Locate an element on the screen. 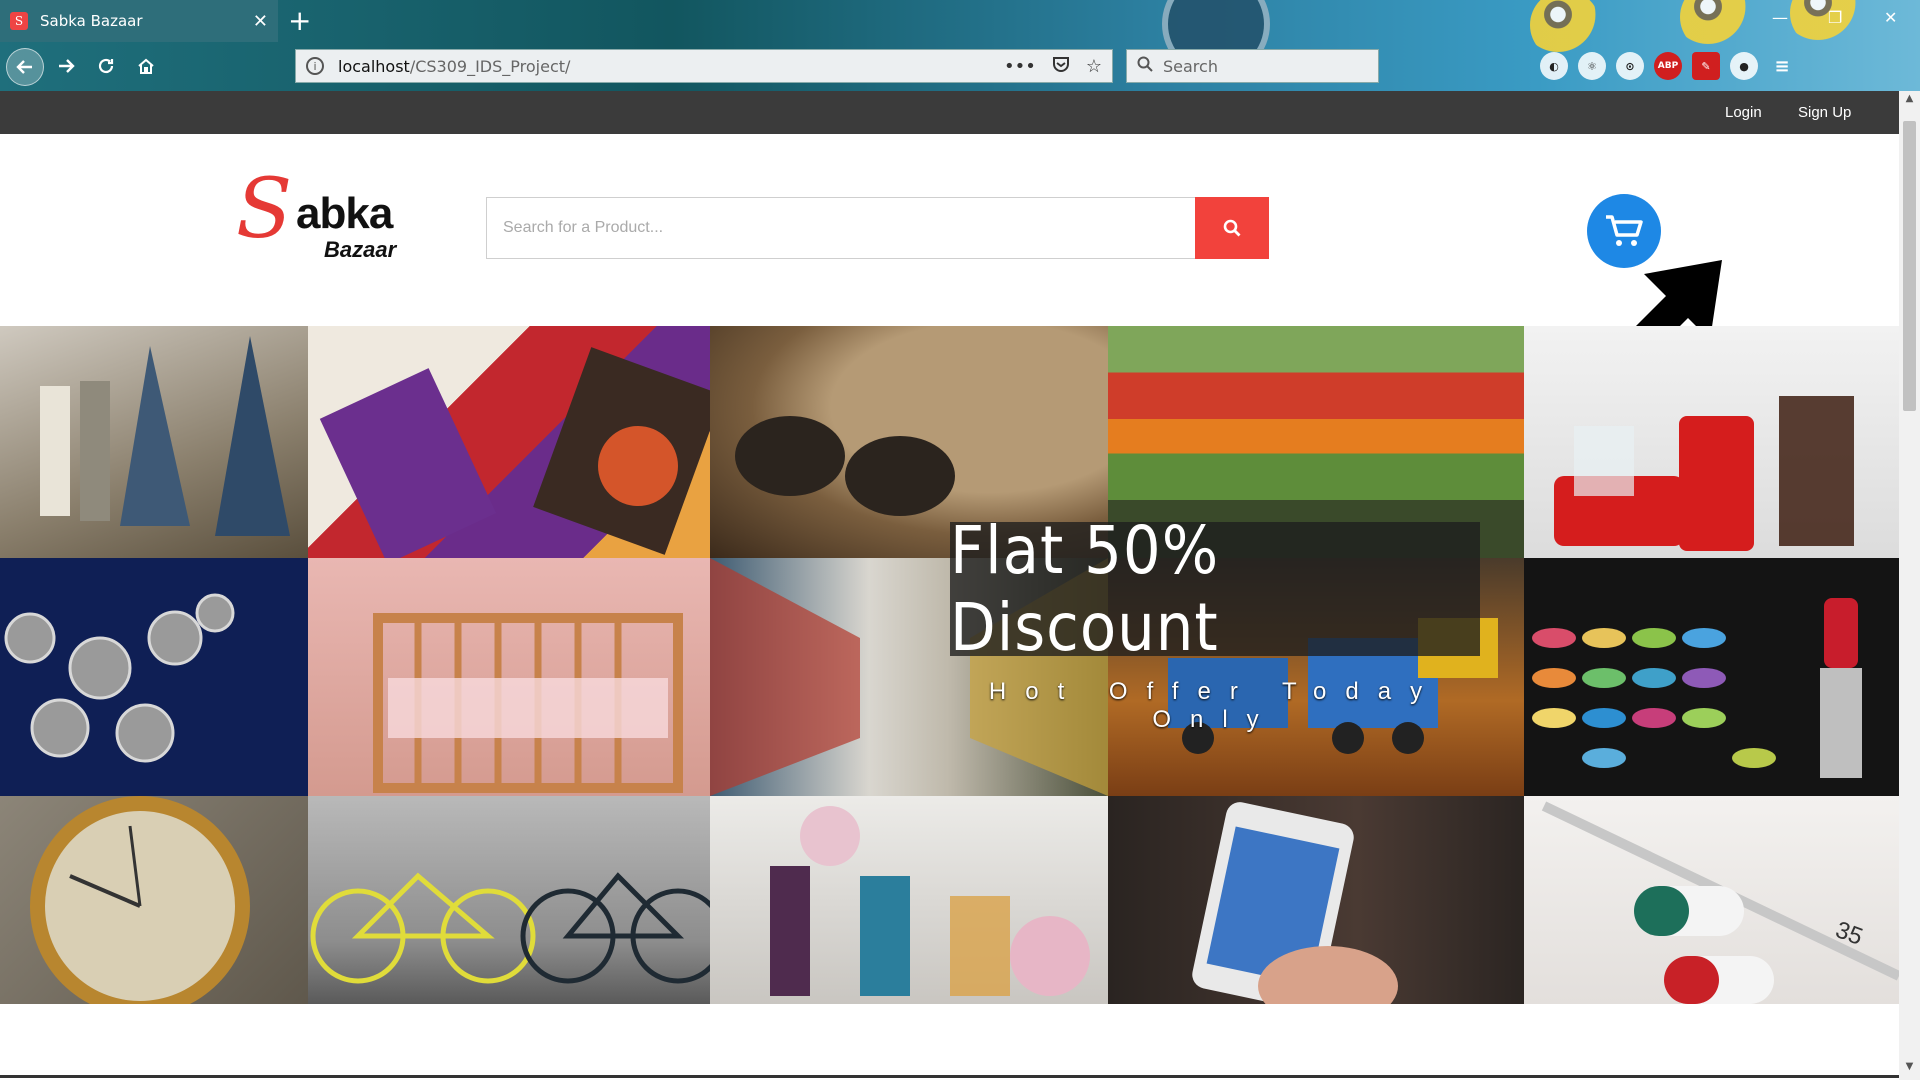 This screenshot has width=1920, height=1080. bookmark-star-icon: ☆ is located at coordinates (1094, 66).